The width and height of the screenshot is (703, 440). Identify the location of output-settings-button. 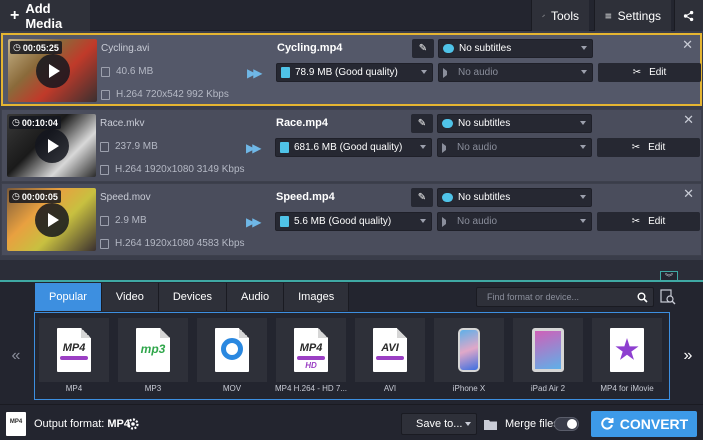
(133, 424).